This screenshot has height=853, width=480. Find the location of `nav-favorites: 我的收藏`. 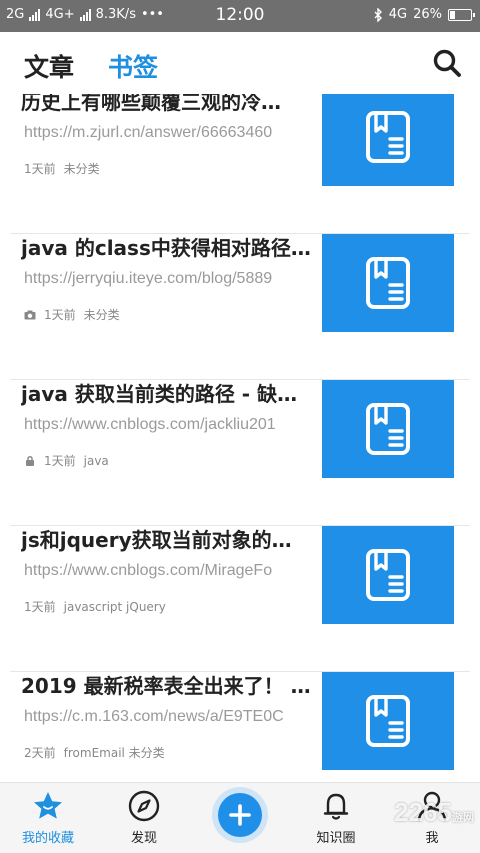

nav-favorites: 我的收藏 is located at coordinates (48, 817).